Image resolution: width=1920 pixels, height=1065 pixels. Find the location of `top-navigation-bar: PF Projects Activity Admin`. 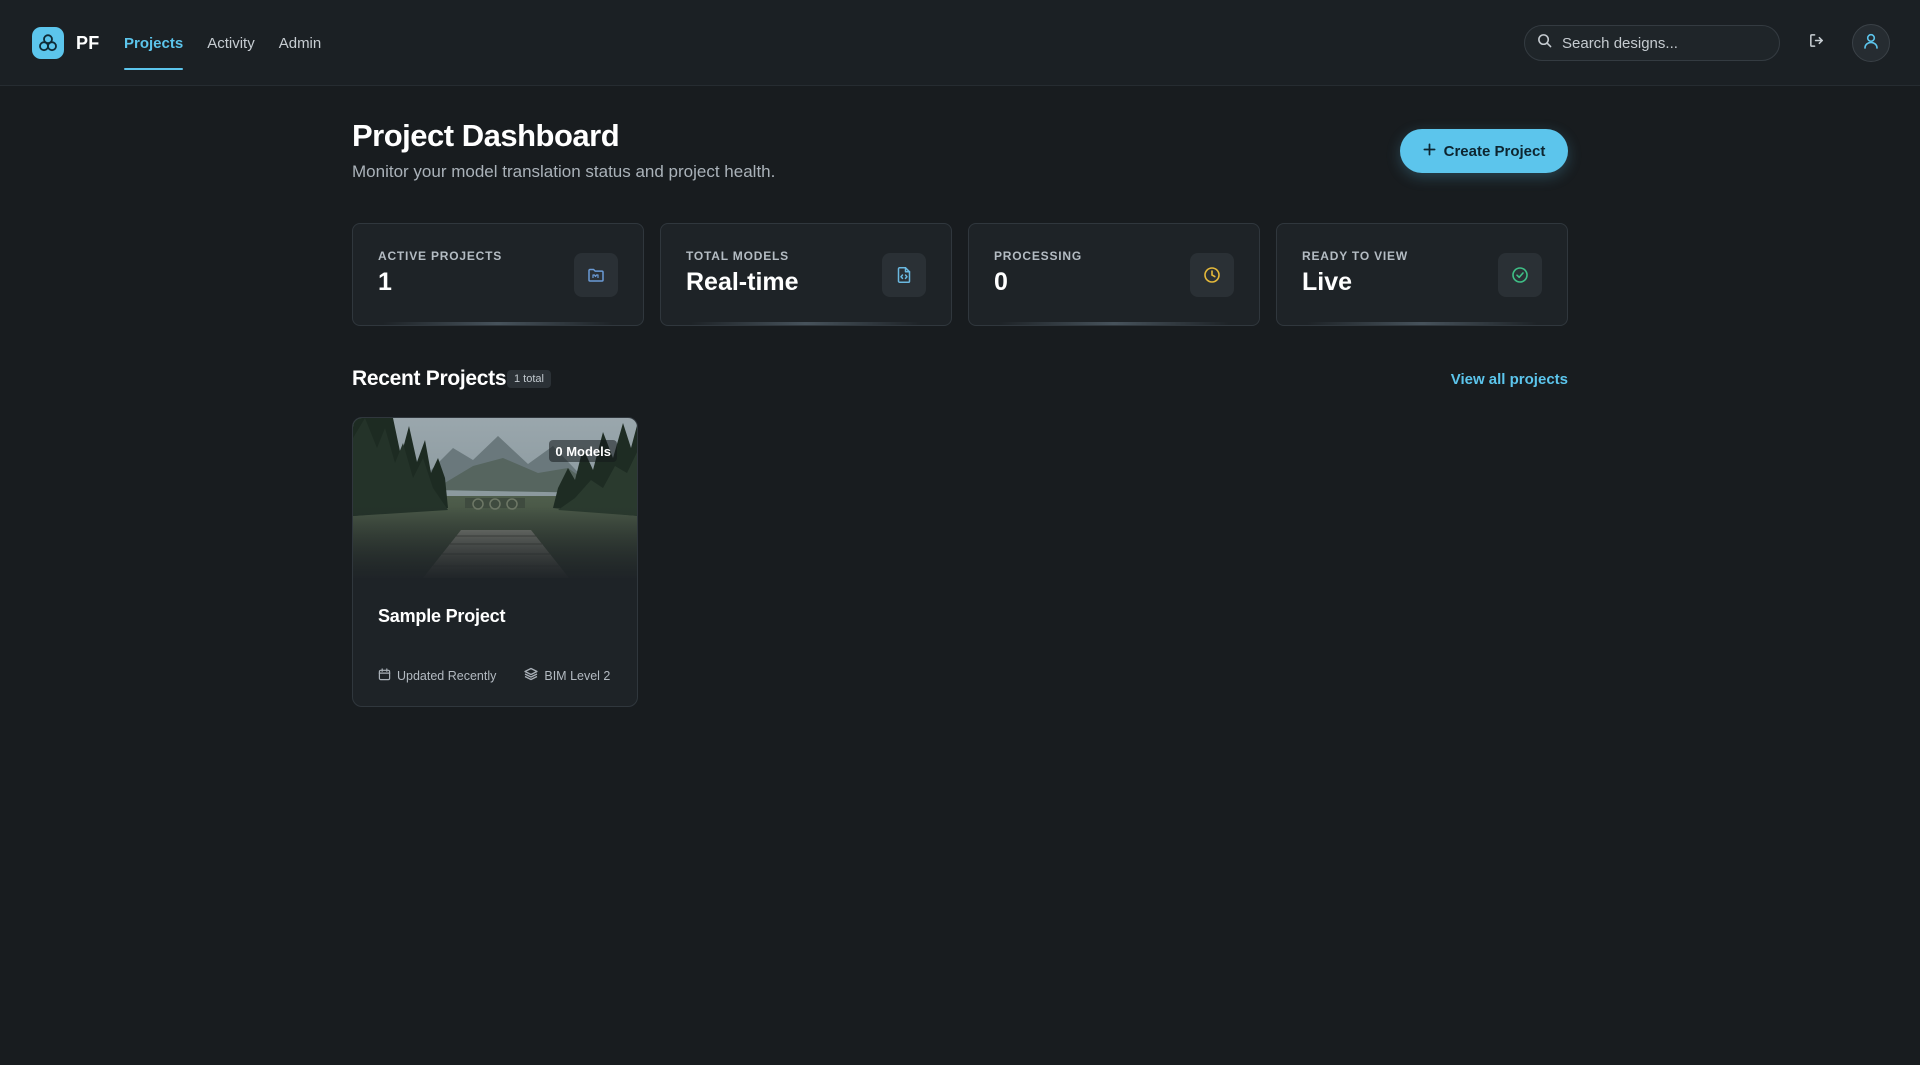

top-navigation-bar: PF Projects Activity Admin is located at coordinates (960, 43).